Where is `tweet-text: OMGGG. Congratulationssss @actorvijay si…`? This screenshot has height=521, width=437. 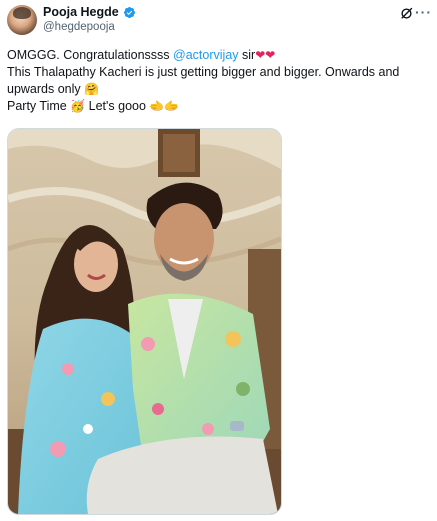 tweet-text: OMGGG. Congratulationssss @actorvijay si… is located at coordinates (219, 81).